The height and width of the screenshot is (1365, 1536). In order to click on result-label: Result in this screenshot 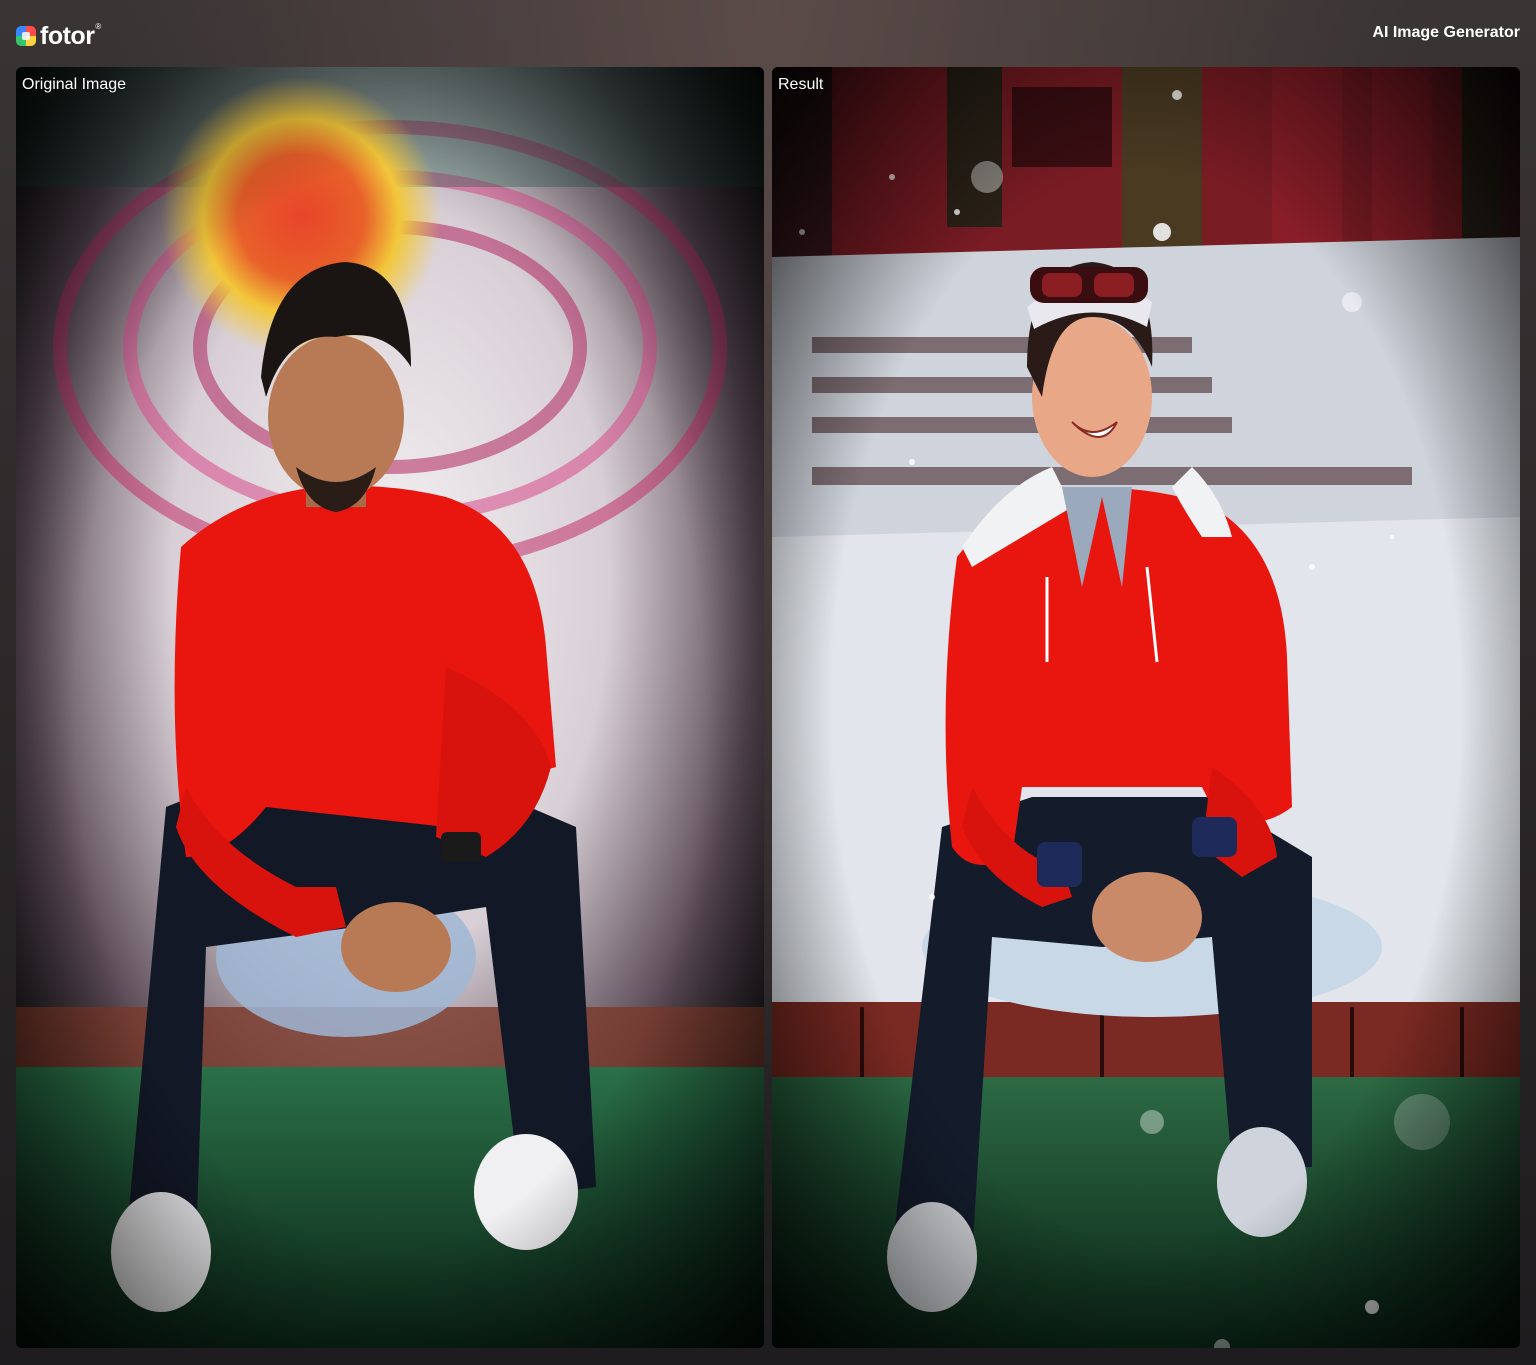, I will do `click(801, 84)`.